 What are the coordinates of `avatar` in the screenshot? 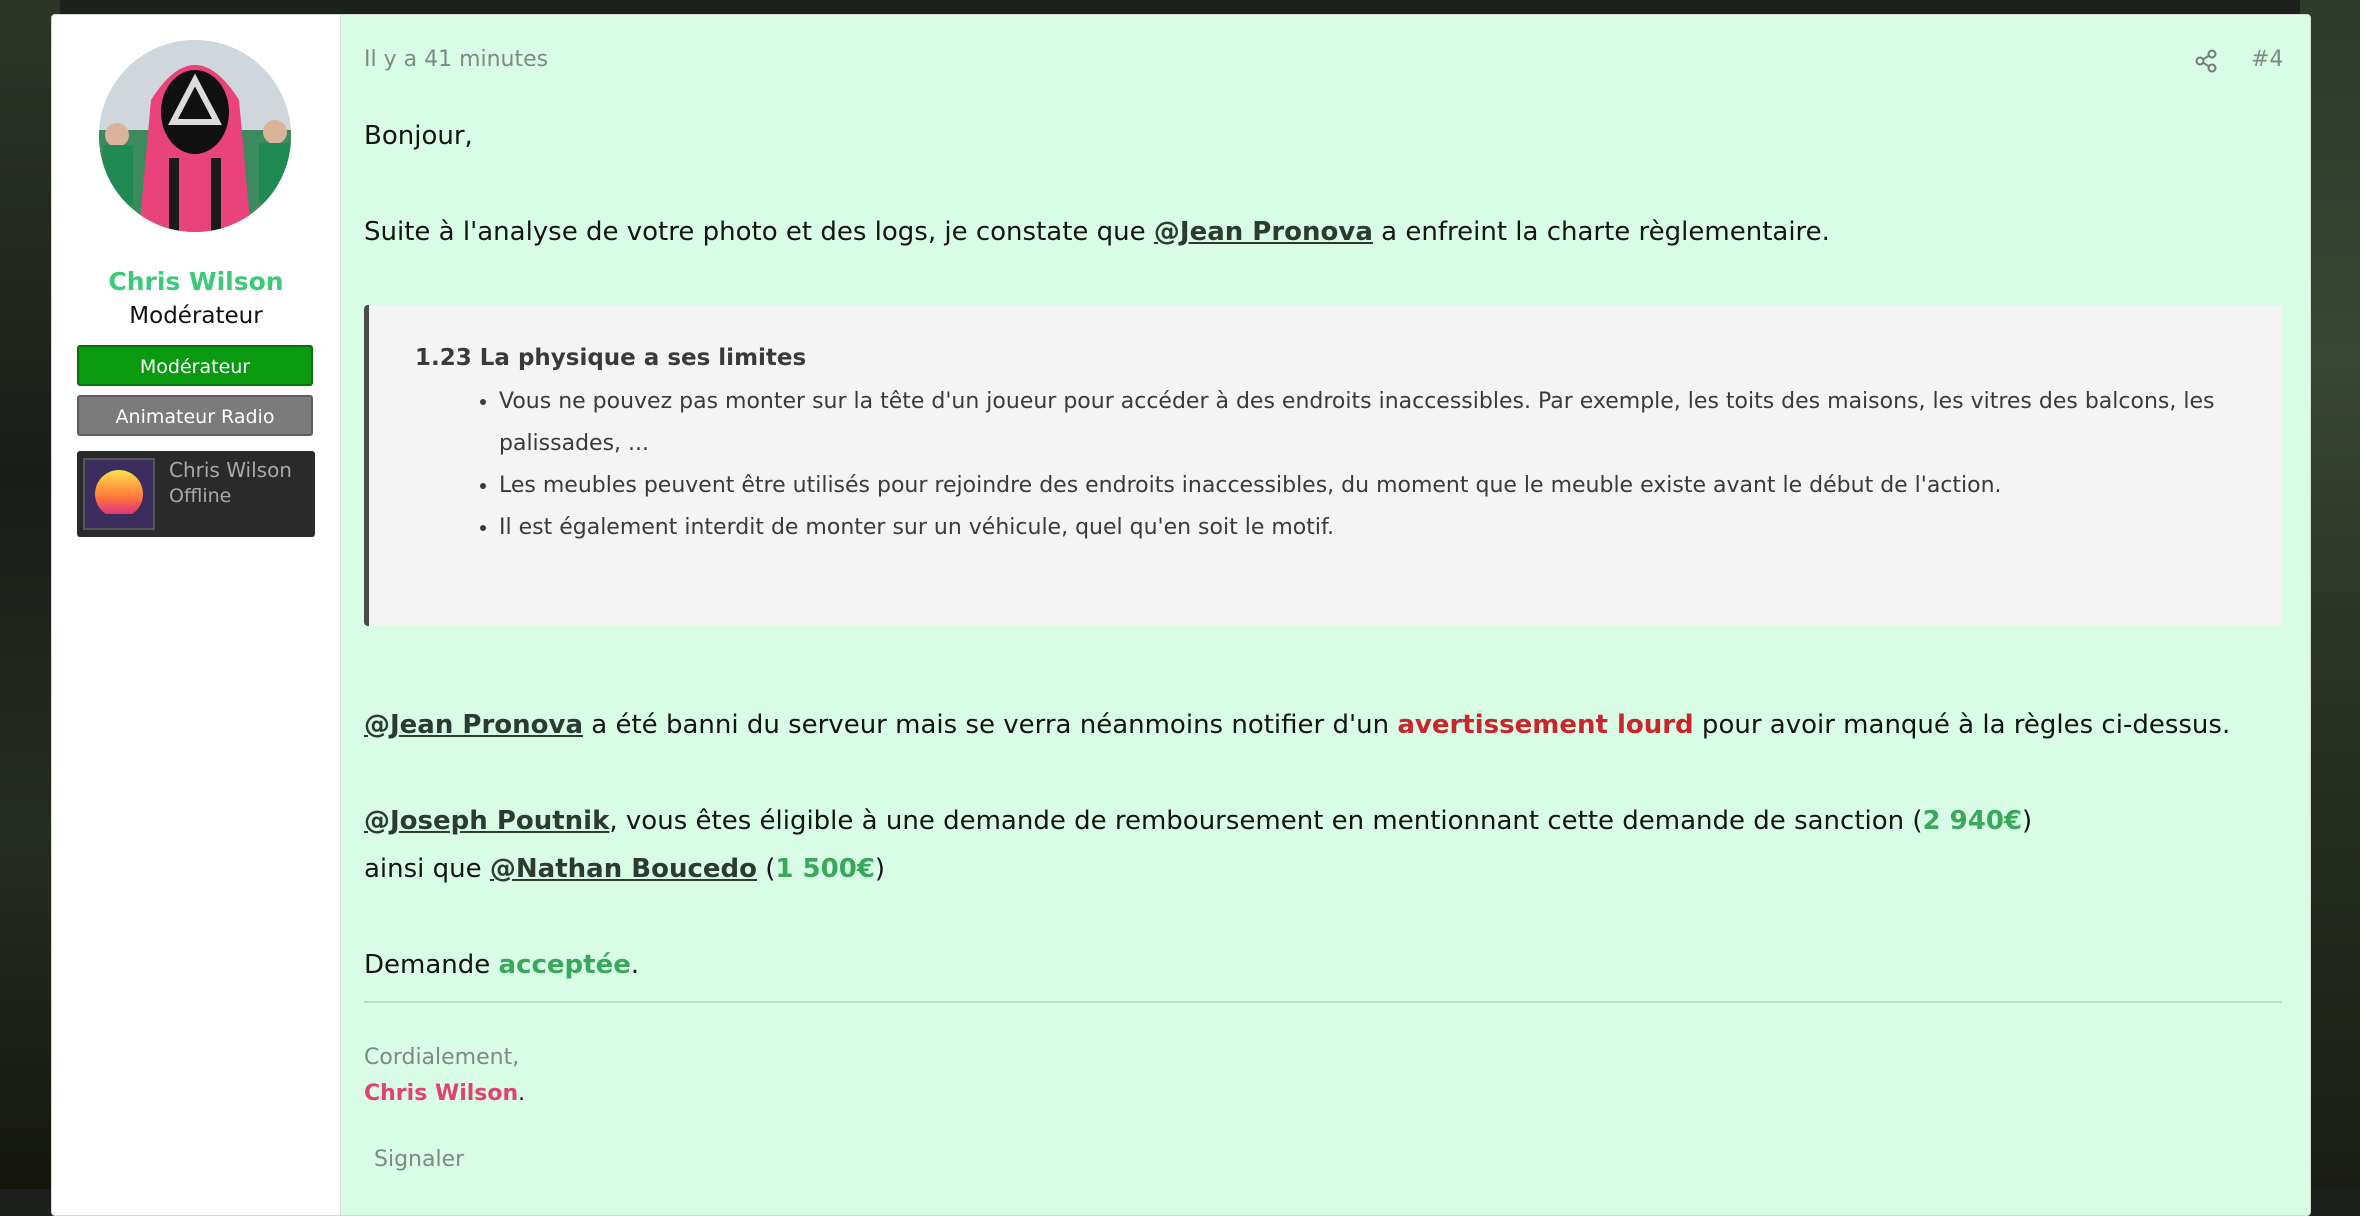 It's located at (195, 136).